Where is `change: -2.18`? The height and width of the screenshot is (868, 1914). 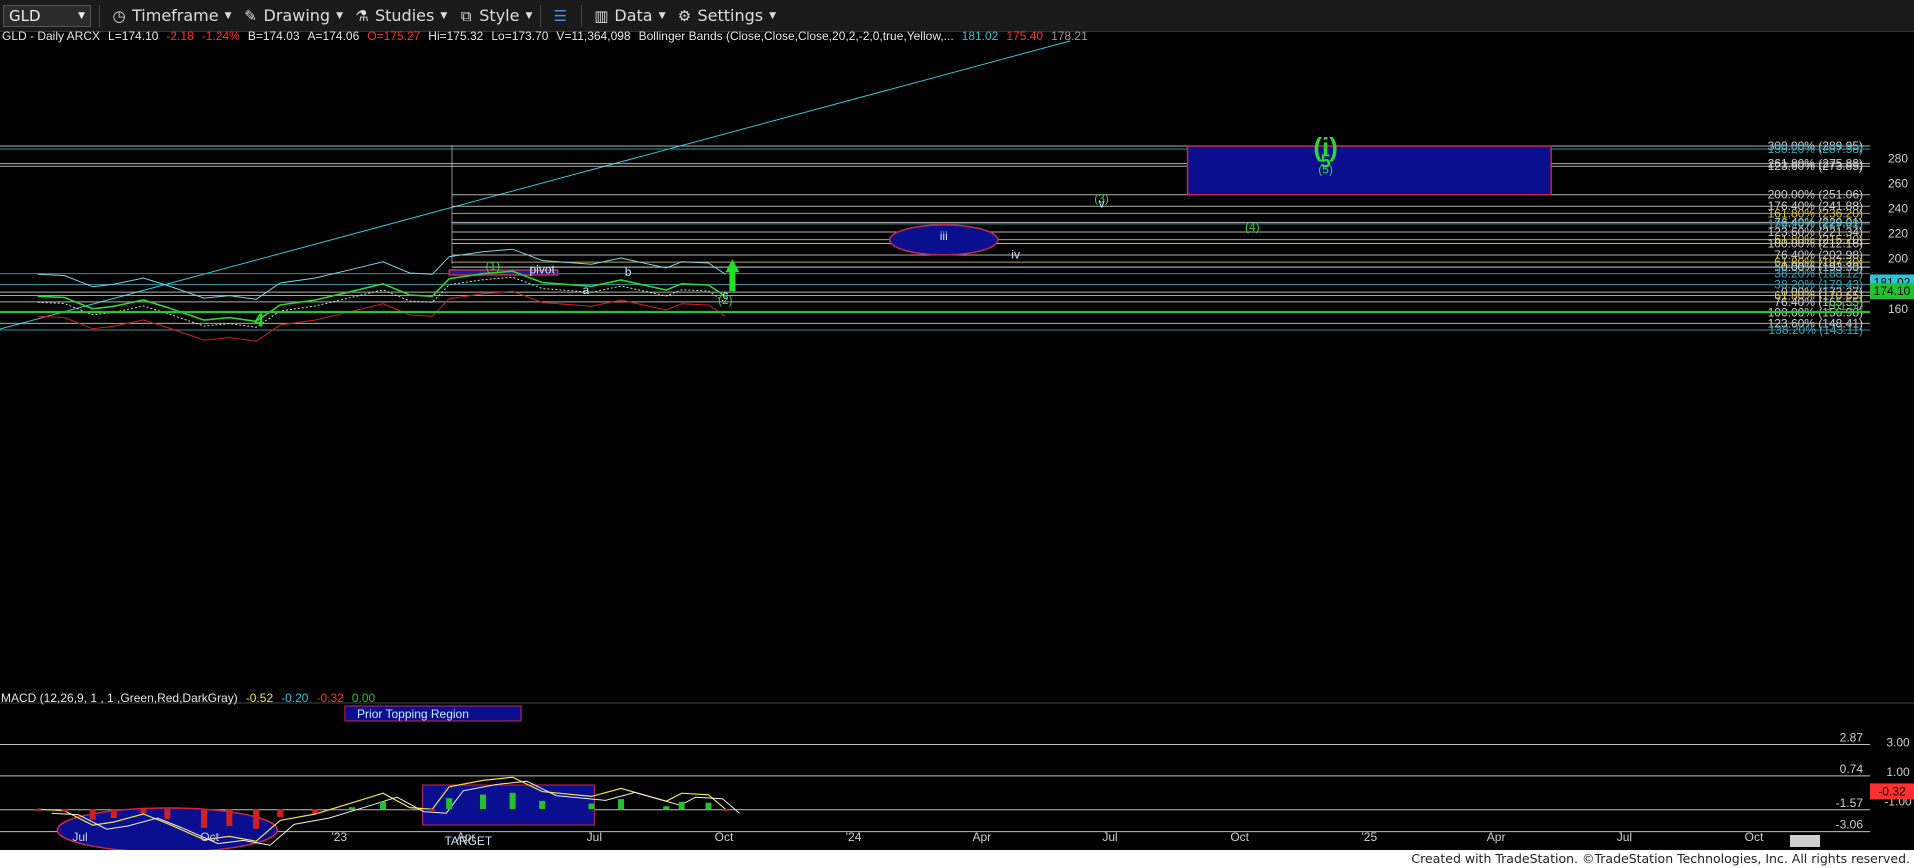
change: -2.18 is located at coordinates (180, 37).